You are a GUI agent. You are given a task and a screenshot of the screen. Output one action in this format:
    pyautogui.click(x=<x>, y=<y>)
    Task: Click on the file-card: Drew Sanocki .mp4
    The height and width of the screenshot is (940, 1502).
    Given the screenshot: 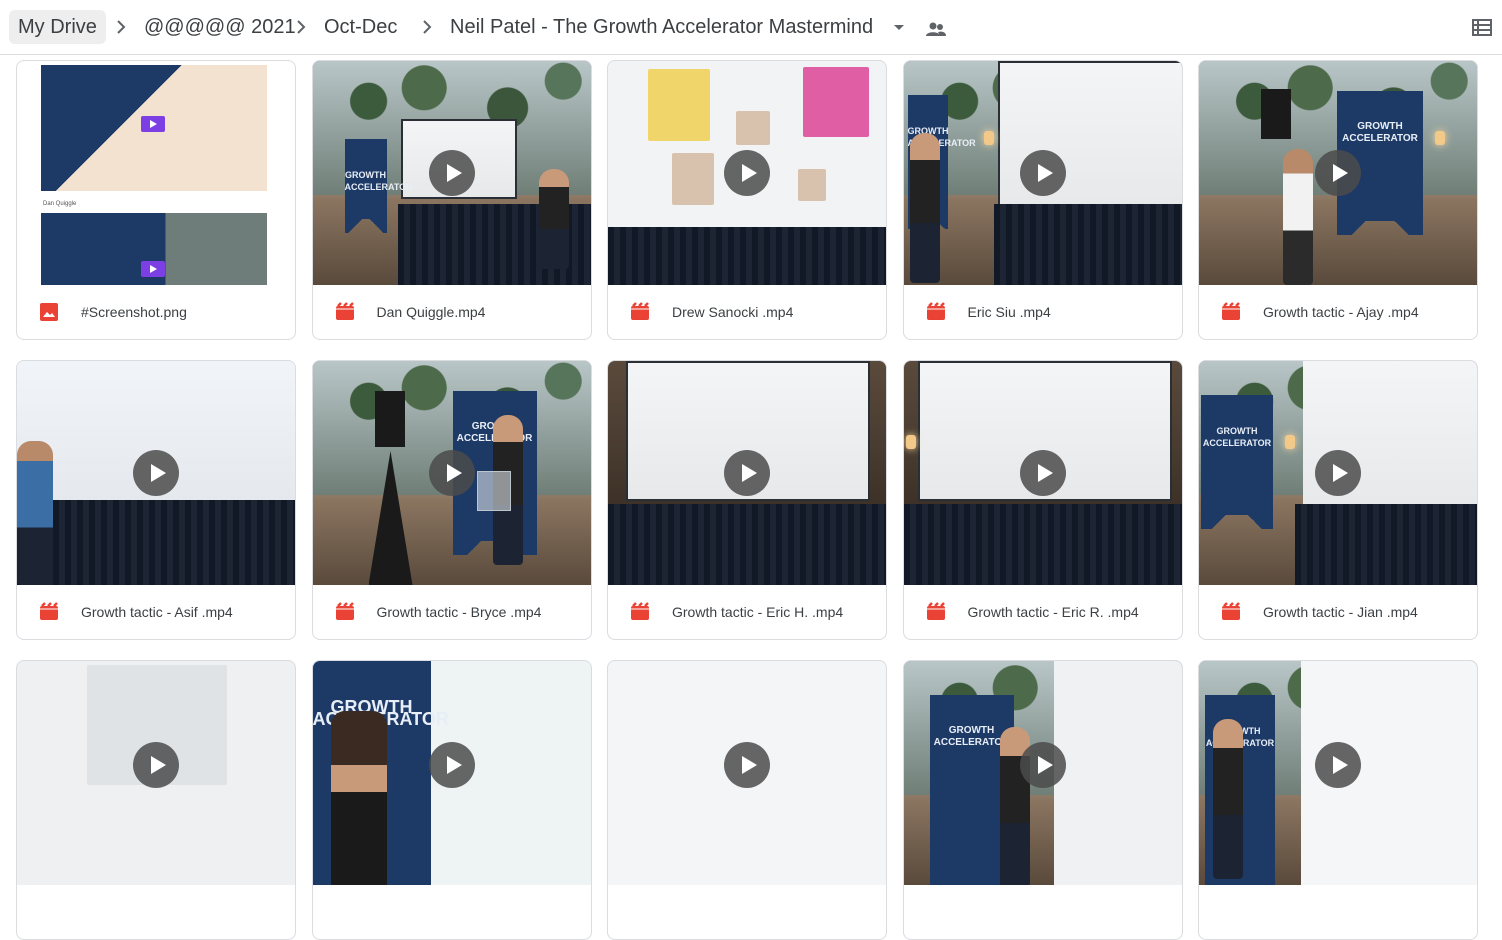 What is the action you would take?
    pyautogui.click(x=747, y=200)
    